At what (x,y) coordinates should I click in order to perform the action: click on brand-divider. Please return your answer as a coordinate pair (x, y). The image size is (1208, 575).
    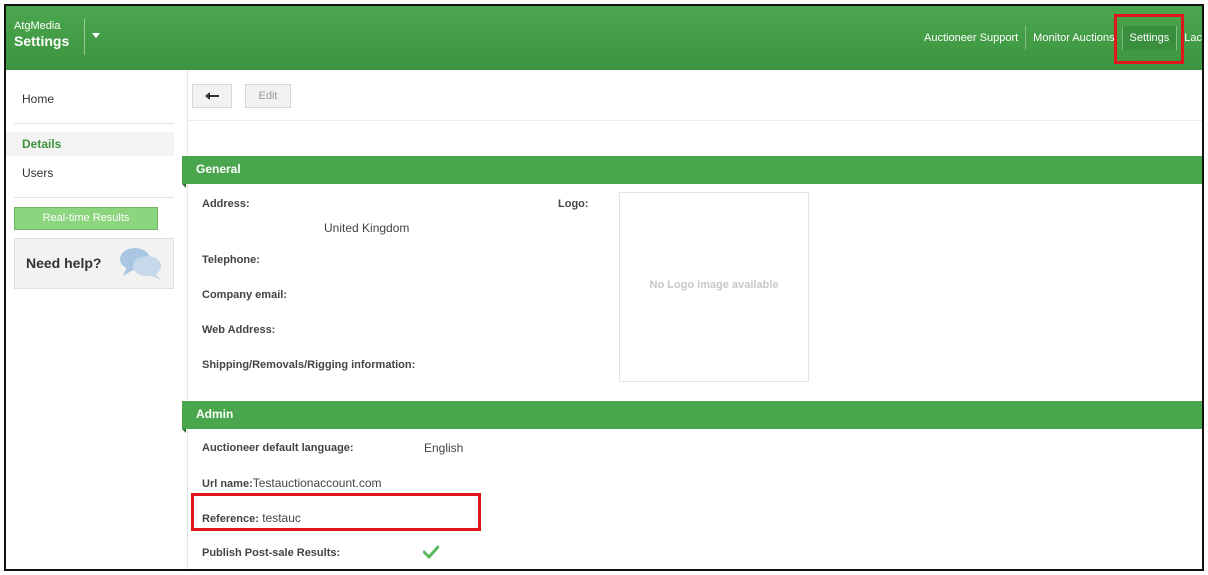
    Looking at the image, I should click on (84, 37).